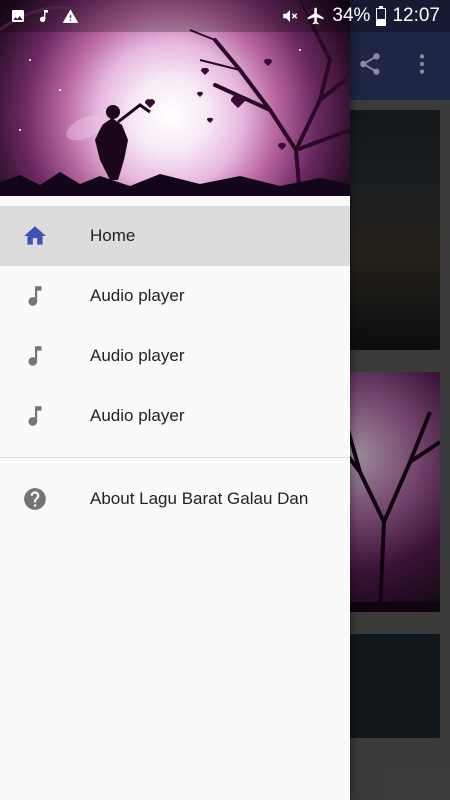  Describe the element at coordinates (35, 499) in the screenshot. I see `help-icon` at that location.